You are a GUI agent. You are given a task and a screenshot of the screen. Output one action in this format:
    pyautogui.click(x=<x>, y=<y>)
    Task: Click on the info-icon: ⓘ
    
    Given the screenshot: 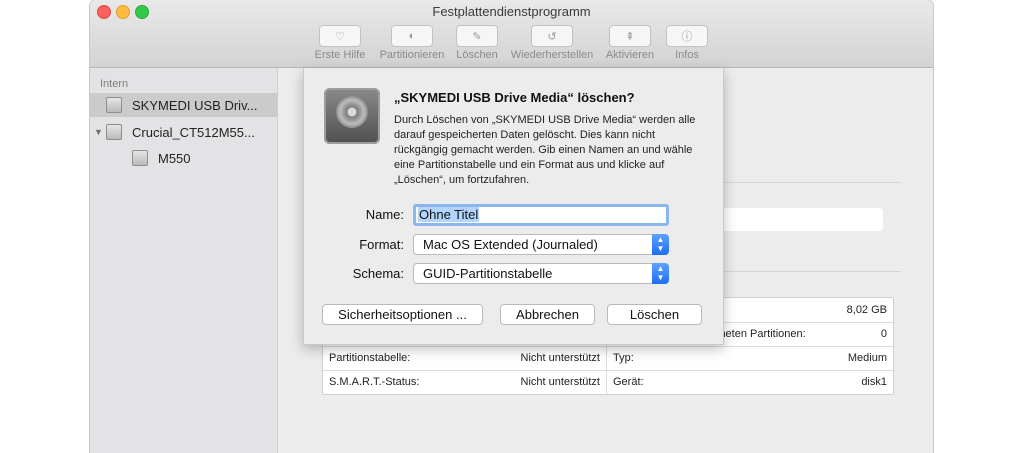 What is the action you would take?
    pyautogui.click(x=687, y=36)
    